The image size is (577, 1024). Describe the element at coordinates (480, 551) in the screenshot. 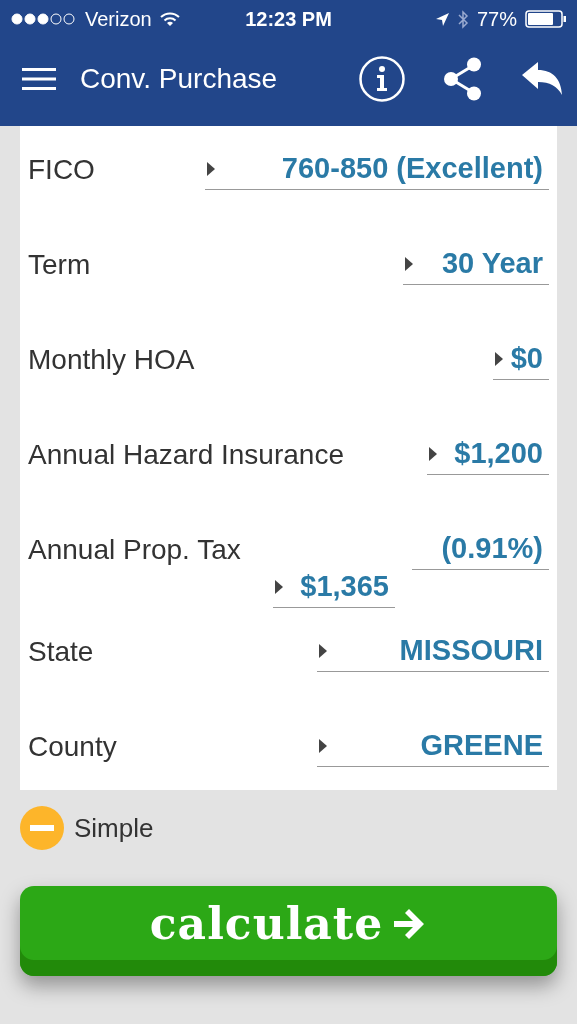

I see `picker-field: (0.91%)` at that location.